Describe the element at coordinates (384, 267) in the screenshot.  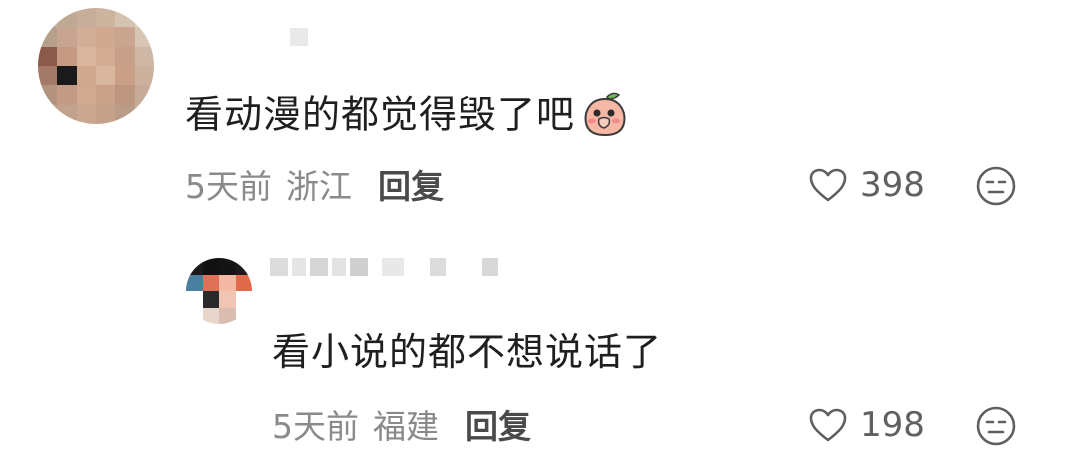
I see `reply-username-redacted` at that location.